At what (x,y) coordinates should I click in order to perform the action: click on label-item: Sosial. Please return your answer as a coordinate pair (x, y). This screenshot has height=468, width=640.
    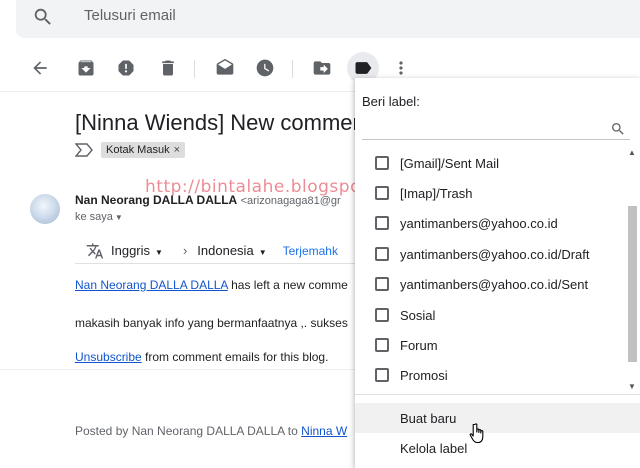
    Looking at the image, I should click on (490, 315).